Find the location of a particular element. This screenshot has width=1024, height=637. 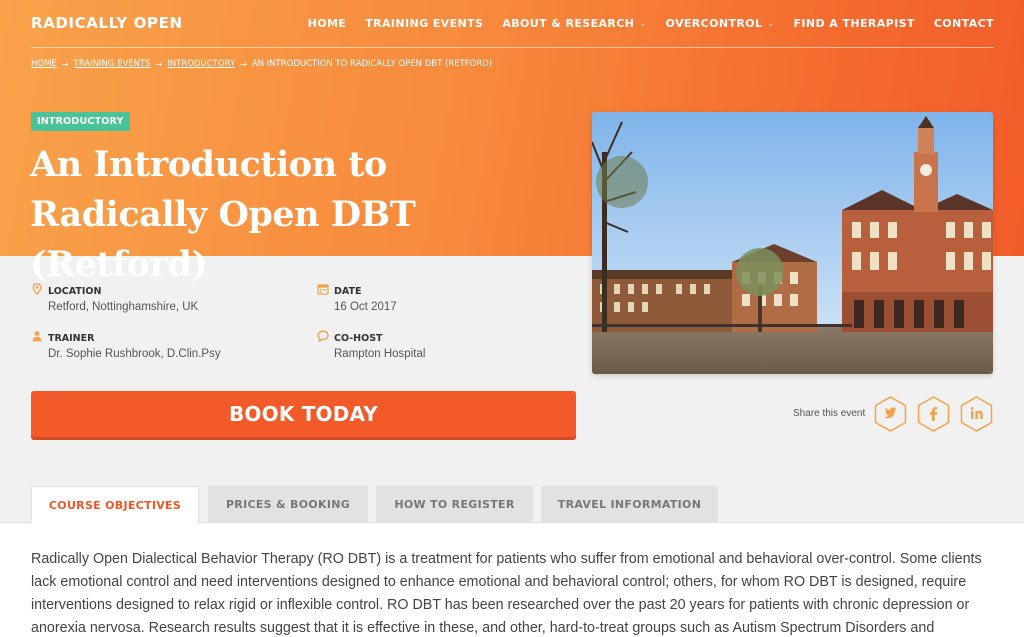

calendar-icon is located at coordinates (323, 289).